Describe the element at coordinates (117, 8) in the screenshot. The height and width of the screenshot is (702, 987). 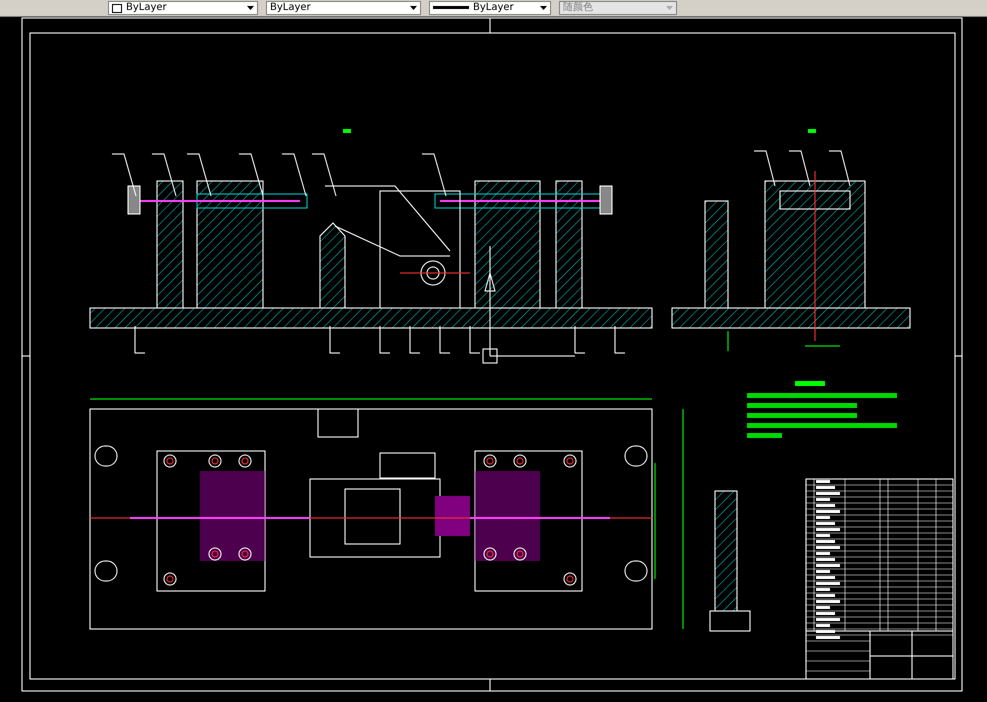
I see `color-swatch-icon` at that location.